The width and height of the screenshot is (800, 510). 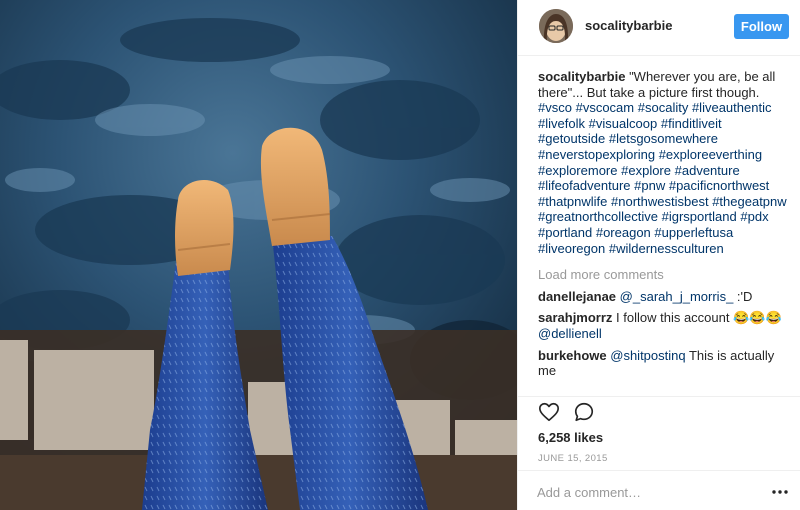 What do you see at coordinates (646, 170) in the screenshot?
I see `hashtag-link: #explore` at bounding box center [646, 170].